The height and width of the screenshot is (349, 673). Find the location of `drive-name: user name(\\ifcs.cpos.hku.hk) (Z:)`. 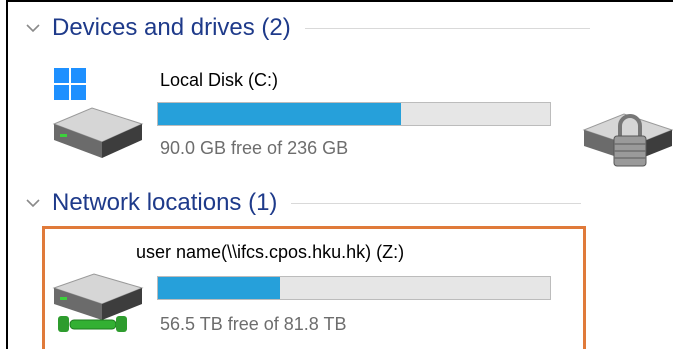

drive-name: user name(\\ifcs.cpos.hku.hk) (Z:) is located at coordinates (270, 252).